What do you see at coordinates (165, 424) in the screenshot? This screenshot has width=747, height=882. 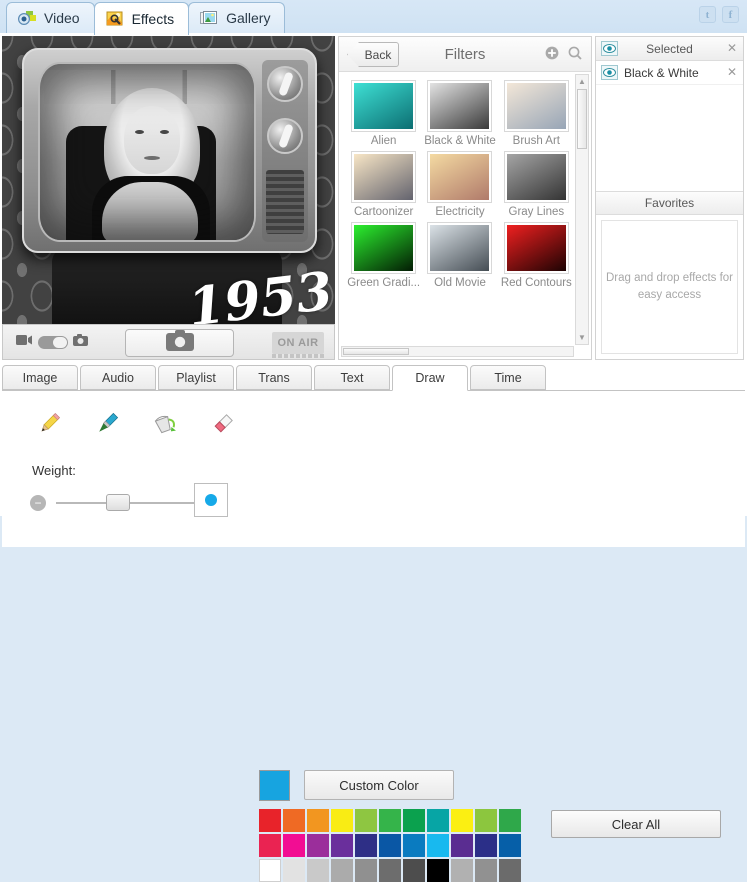 I see `paint-bucket-tool-icon` at bounding box center [165, 424].